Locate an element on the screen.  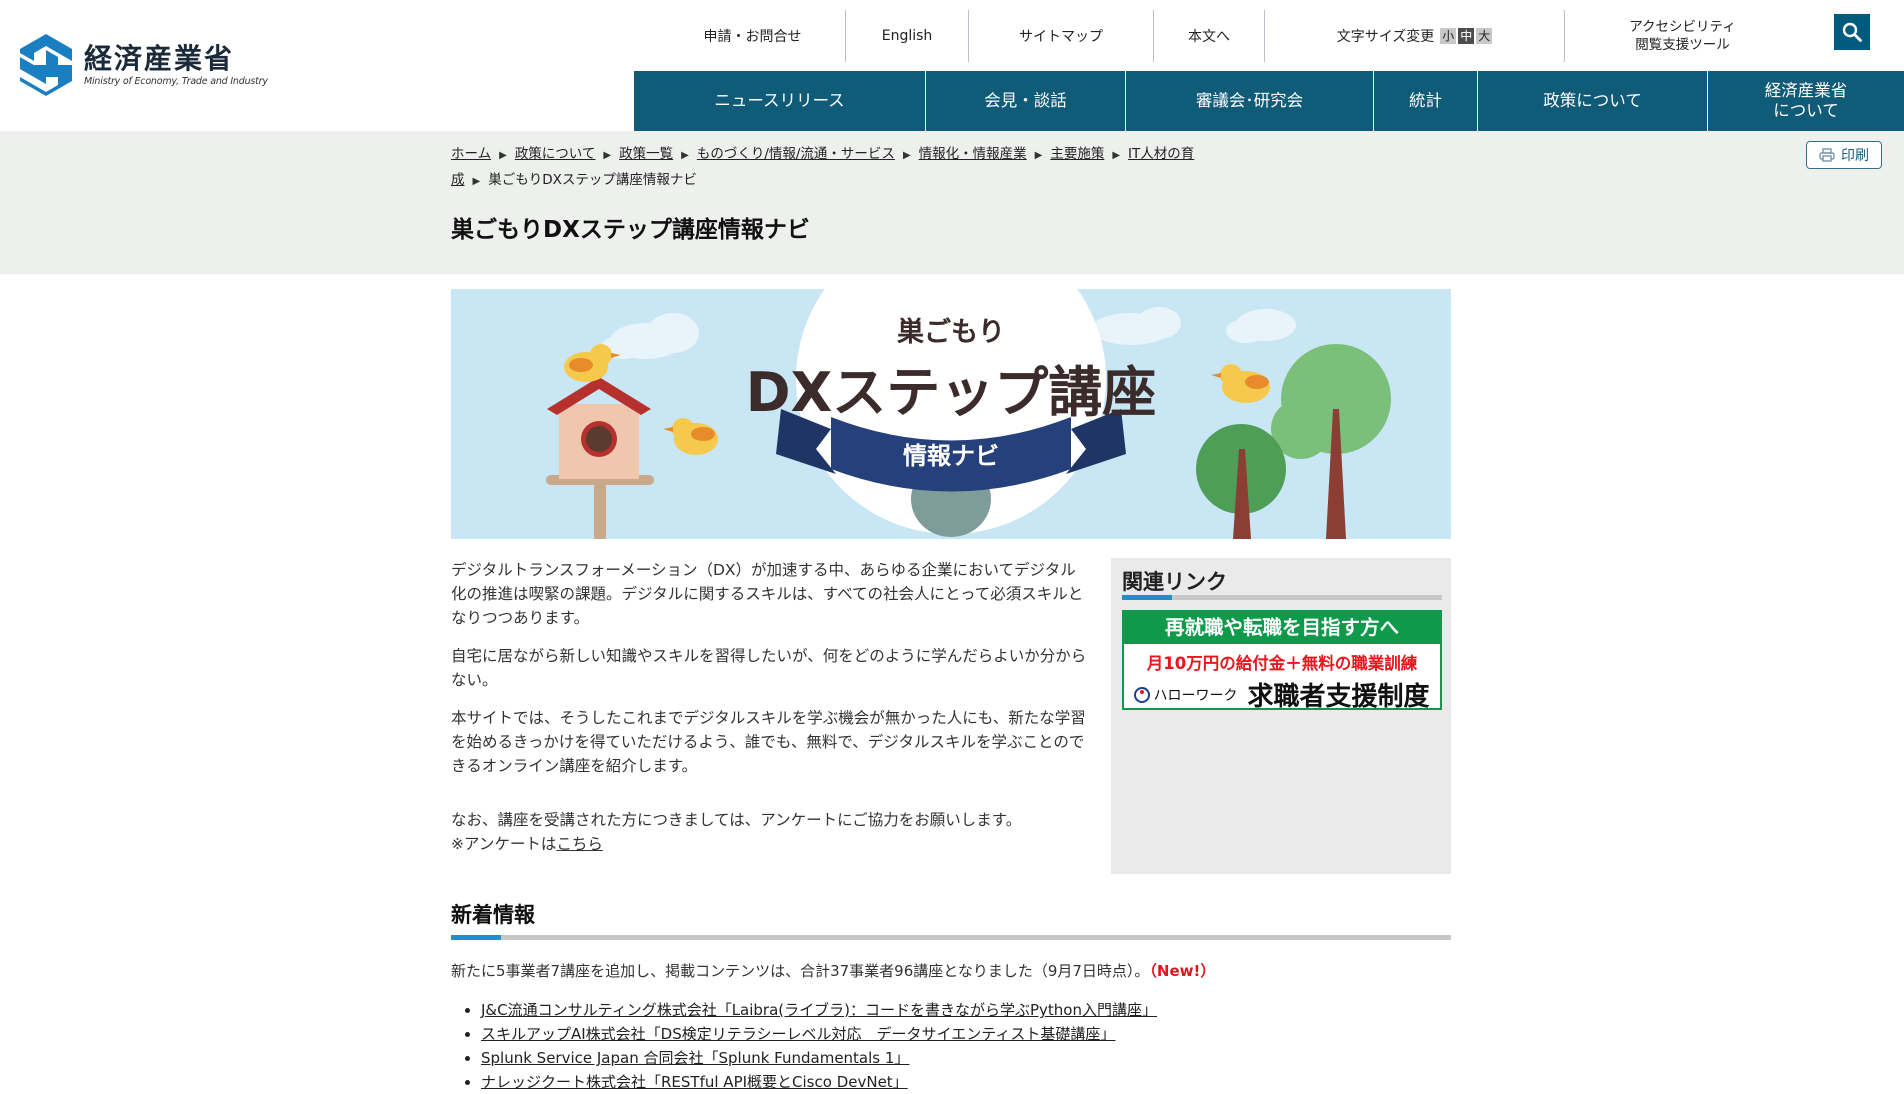
gnav-about-line1: 経済産業省 is located at coordinates (1806, 90).